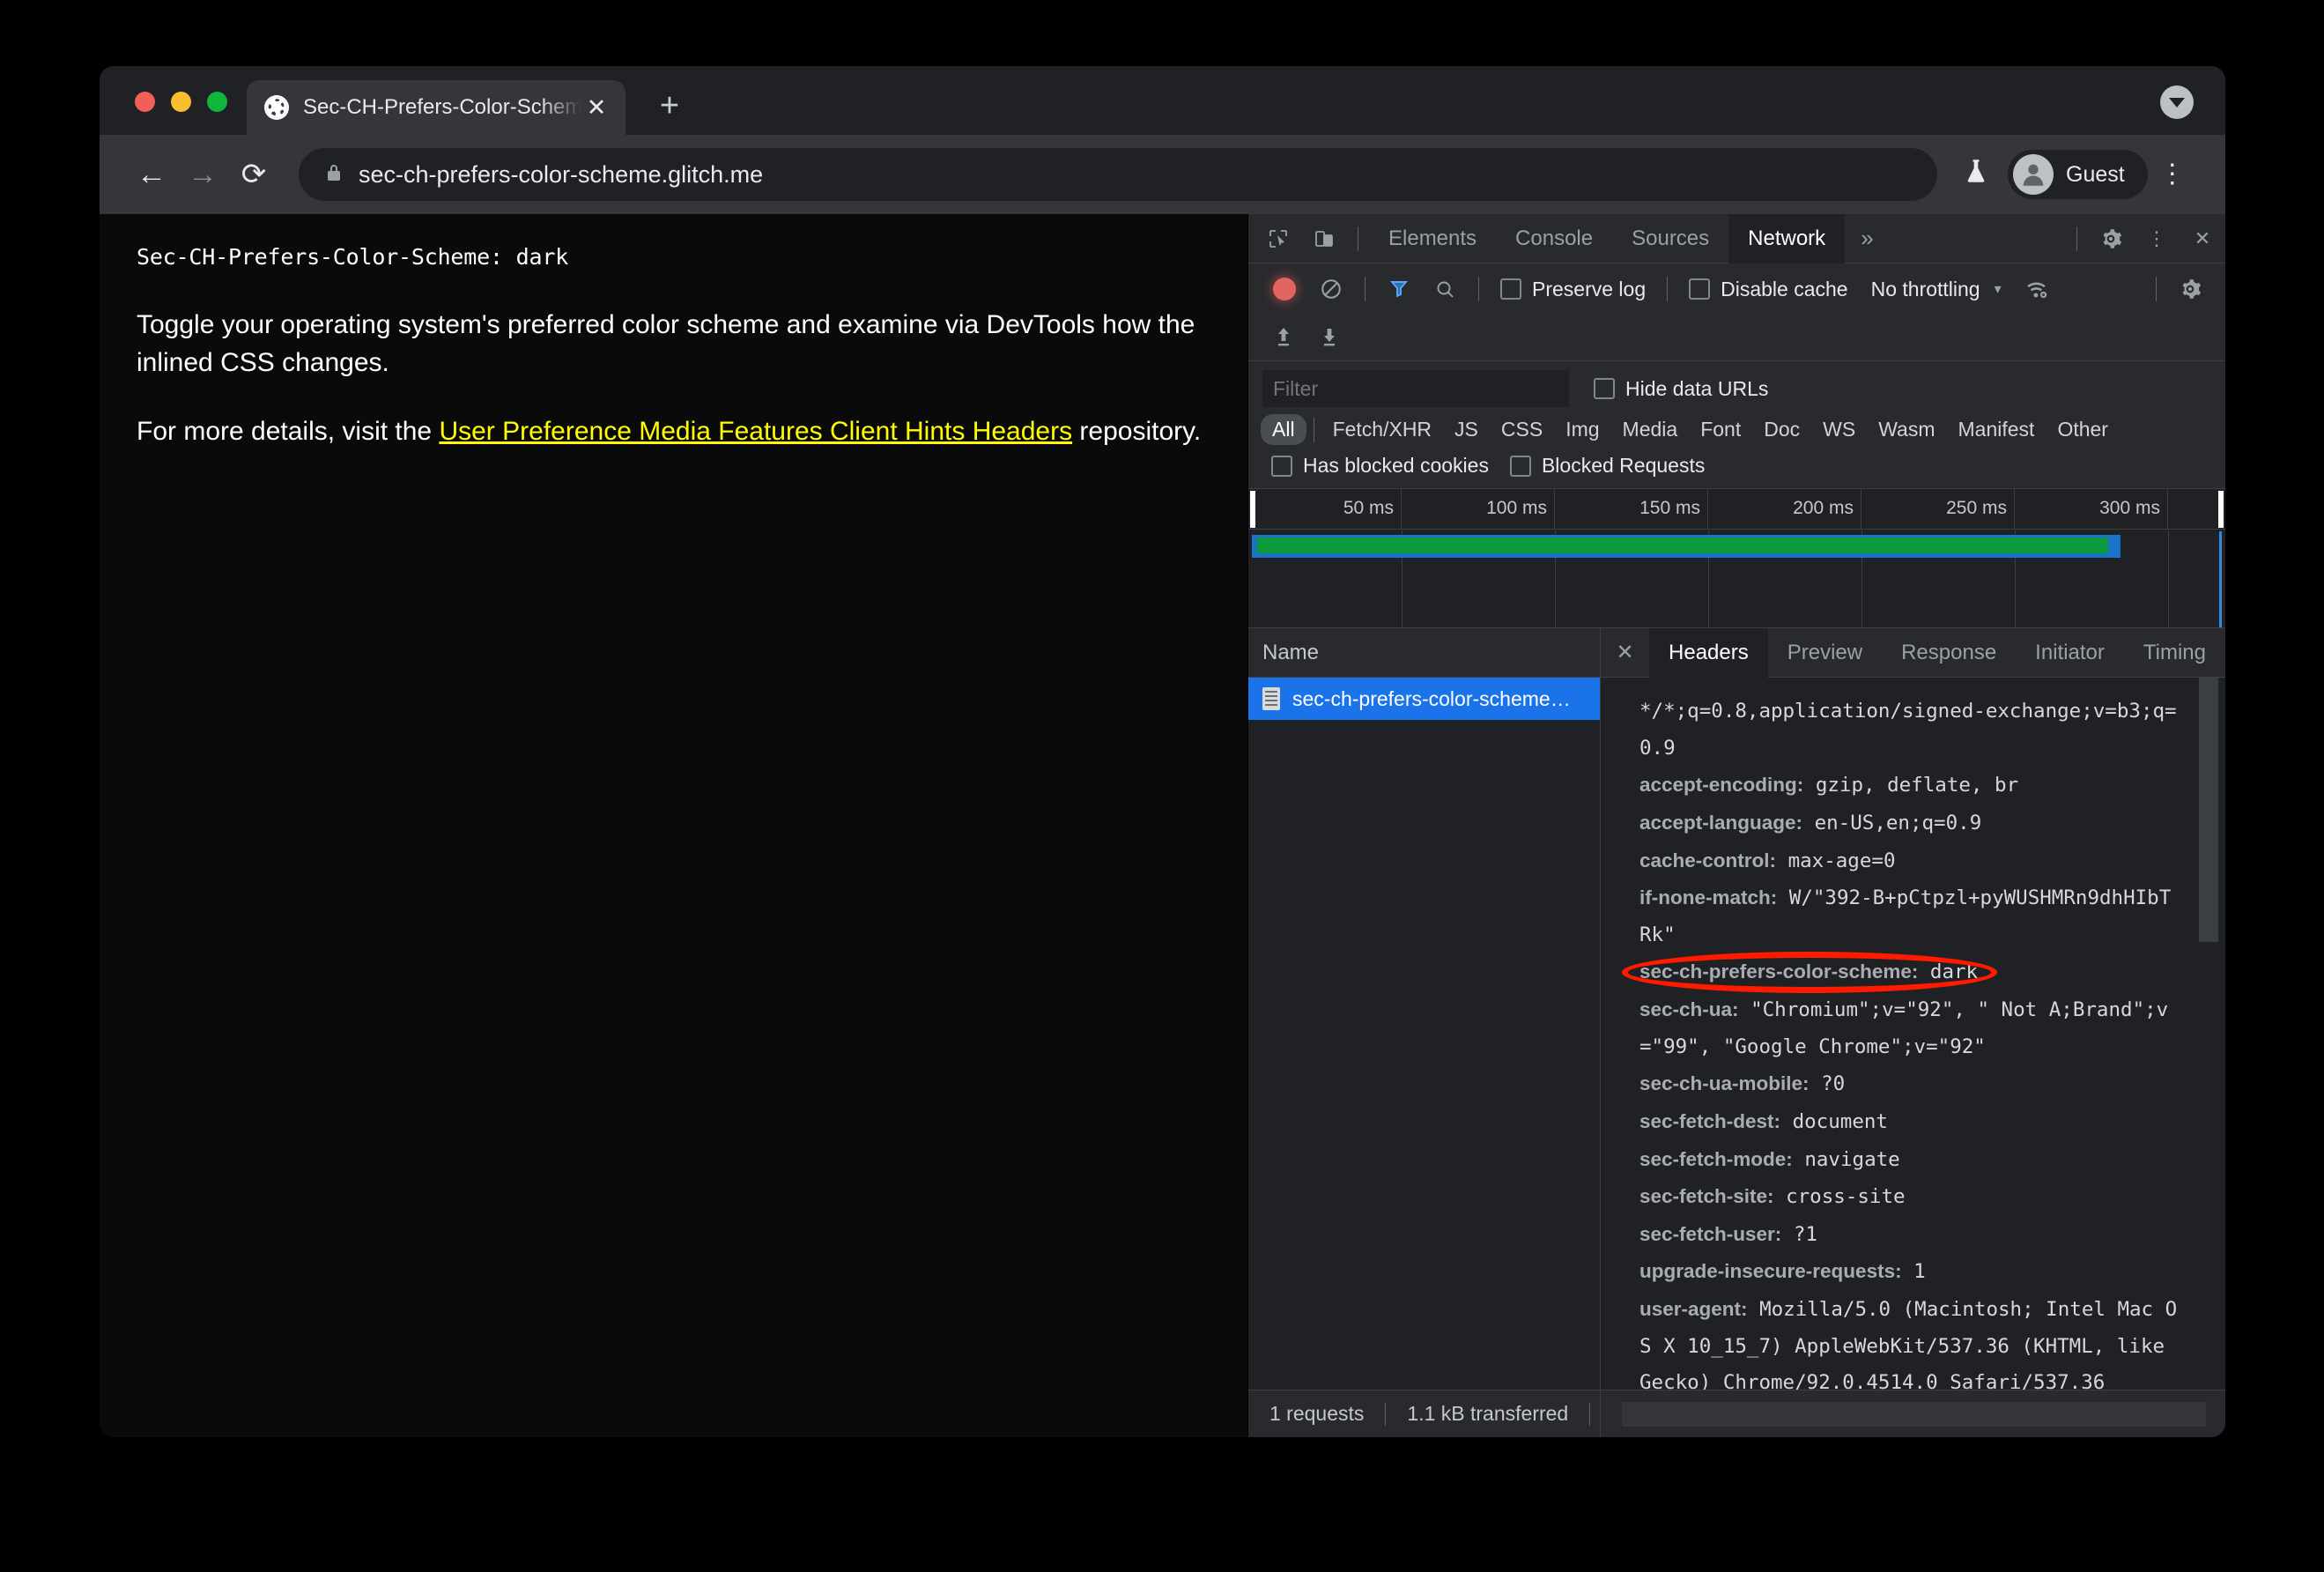  I want to click on tab-network: Network, so click(1787, 238).